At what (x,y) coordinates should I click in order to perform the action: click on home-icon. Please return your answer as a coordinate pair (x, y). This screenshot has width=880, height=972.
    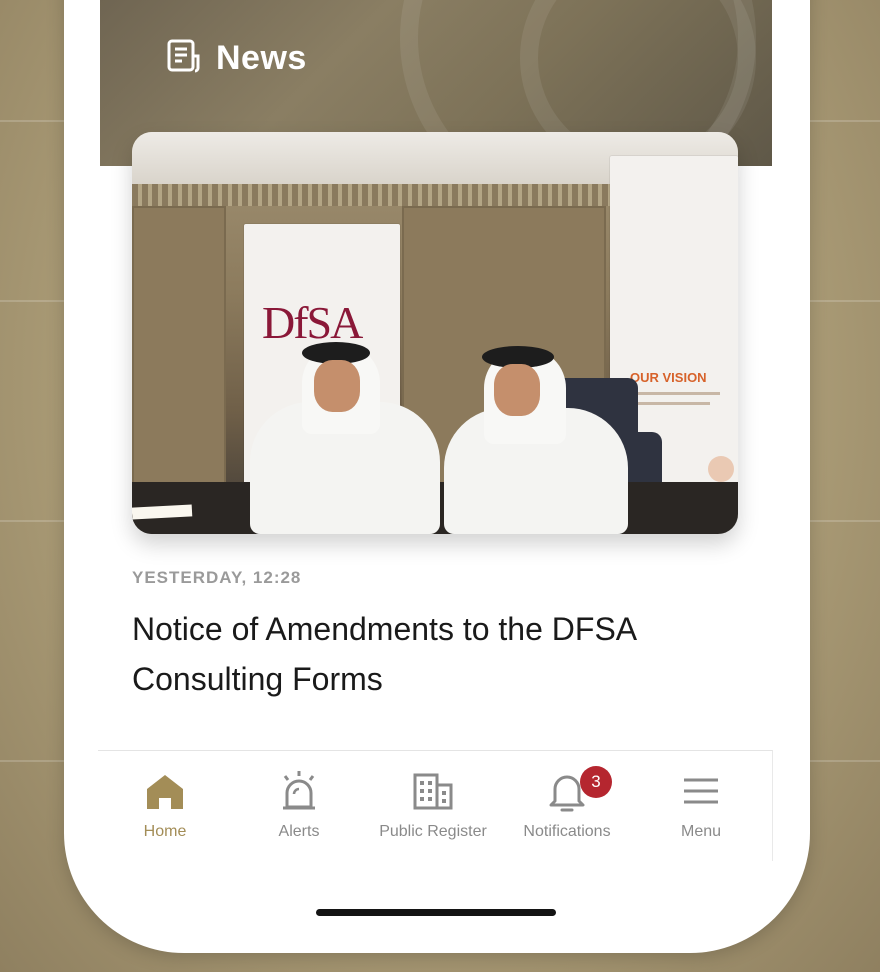
    Looking at the image, I should click on (165, 793).